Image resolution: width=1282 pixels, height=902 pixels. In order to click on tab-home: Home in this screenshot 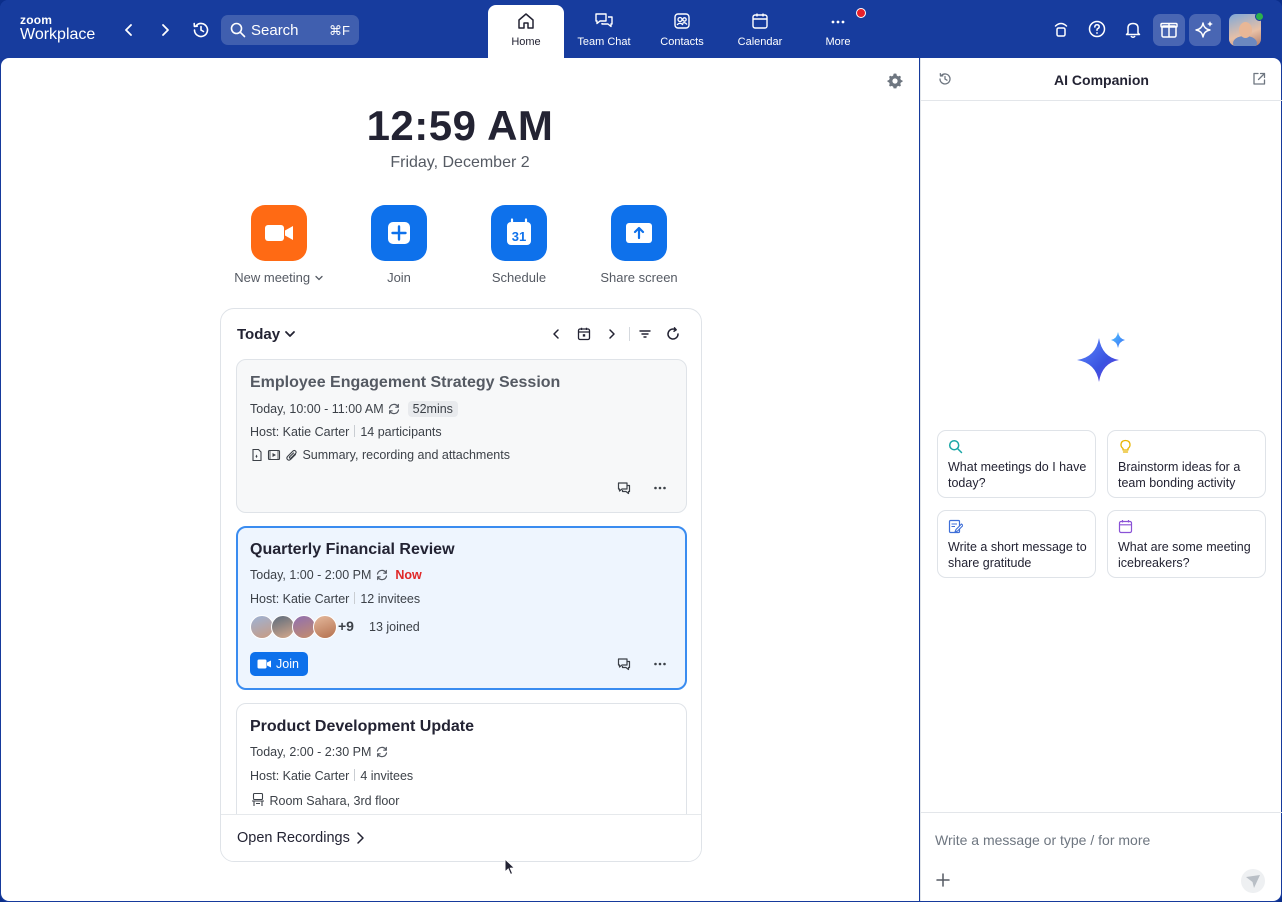, I will do `click(526, 31)`.